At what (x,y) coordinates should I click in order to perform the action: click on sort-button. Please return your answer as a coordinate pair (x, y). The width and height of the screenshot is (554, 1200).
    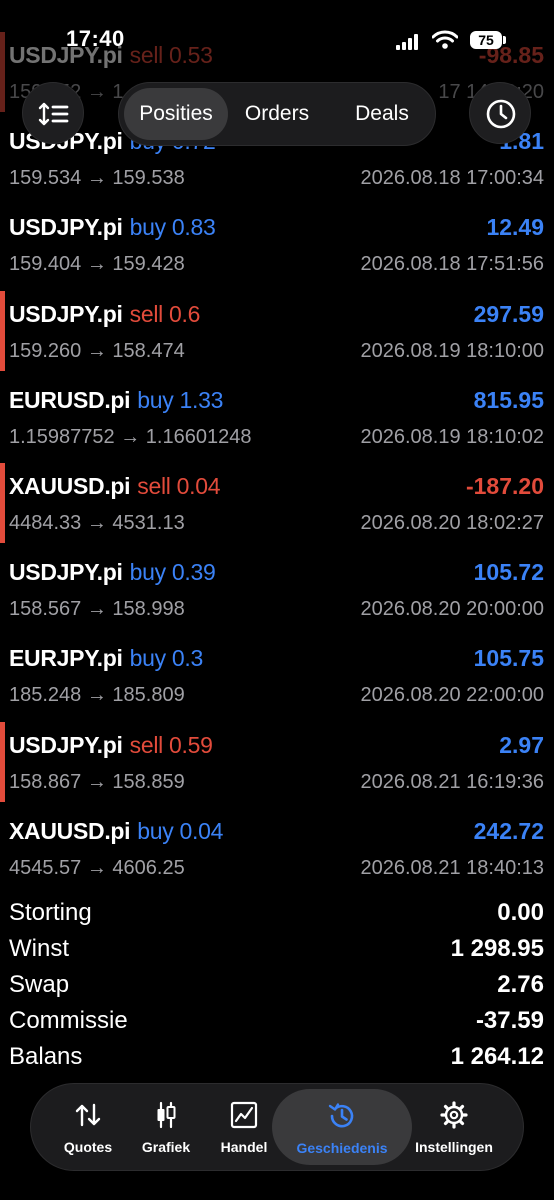
    Looking at the image, I should click on (53, 113).